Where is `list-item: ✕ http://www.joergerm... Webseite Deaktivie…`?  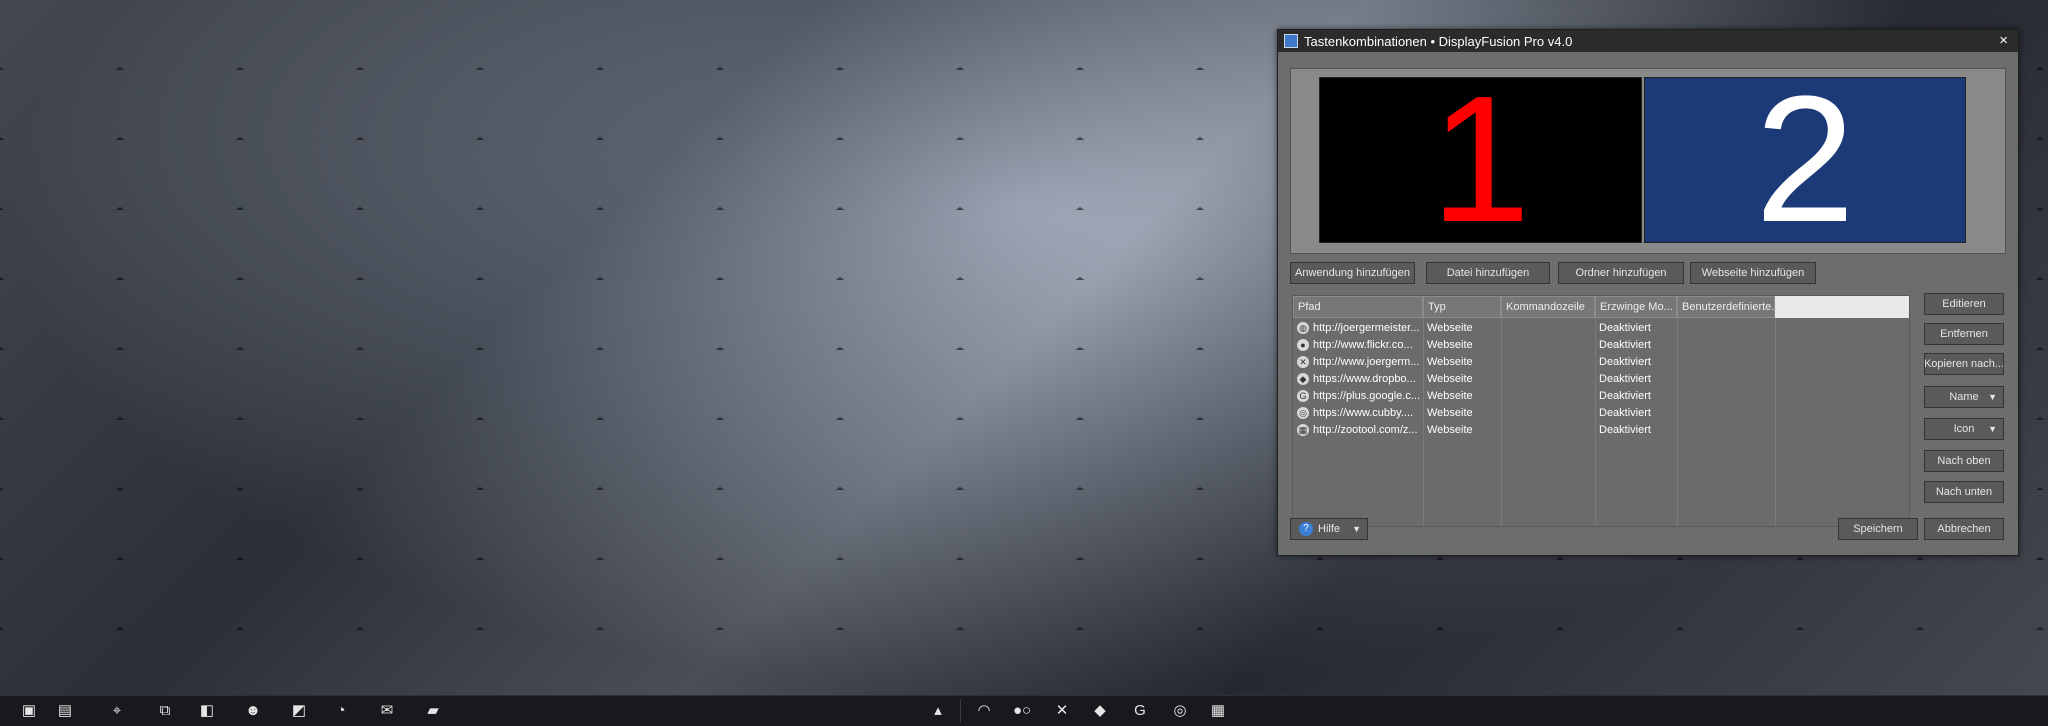 list-item: ✕ http://www.joergerm... Webseite Deaktivie… is located at coordinates (1601, 362).